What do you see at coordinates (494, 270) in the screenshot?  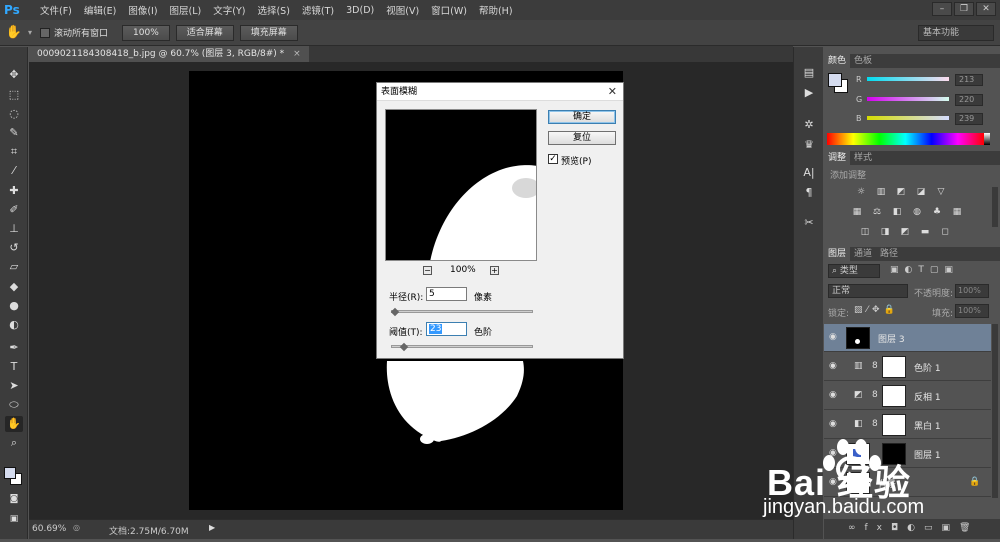 I see `preview-zoom-in-icon: +` at bounding box center [494, 270].